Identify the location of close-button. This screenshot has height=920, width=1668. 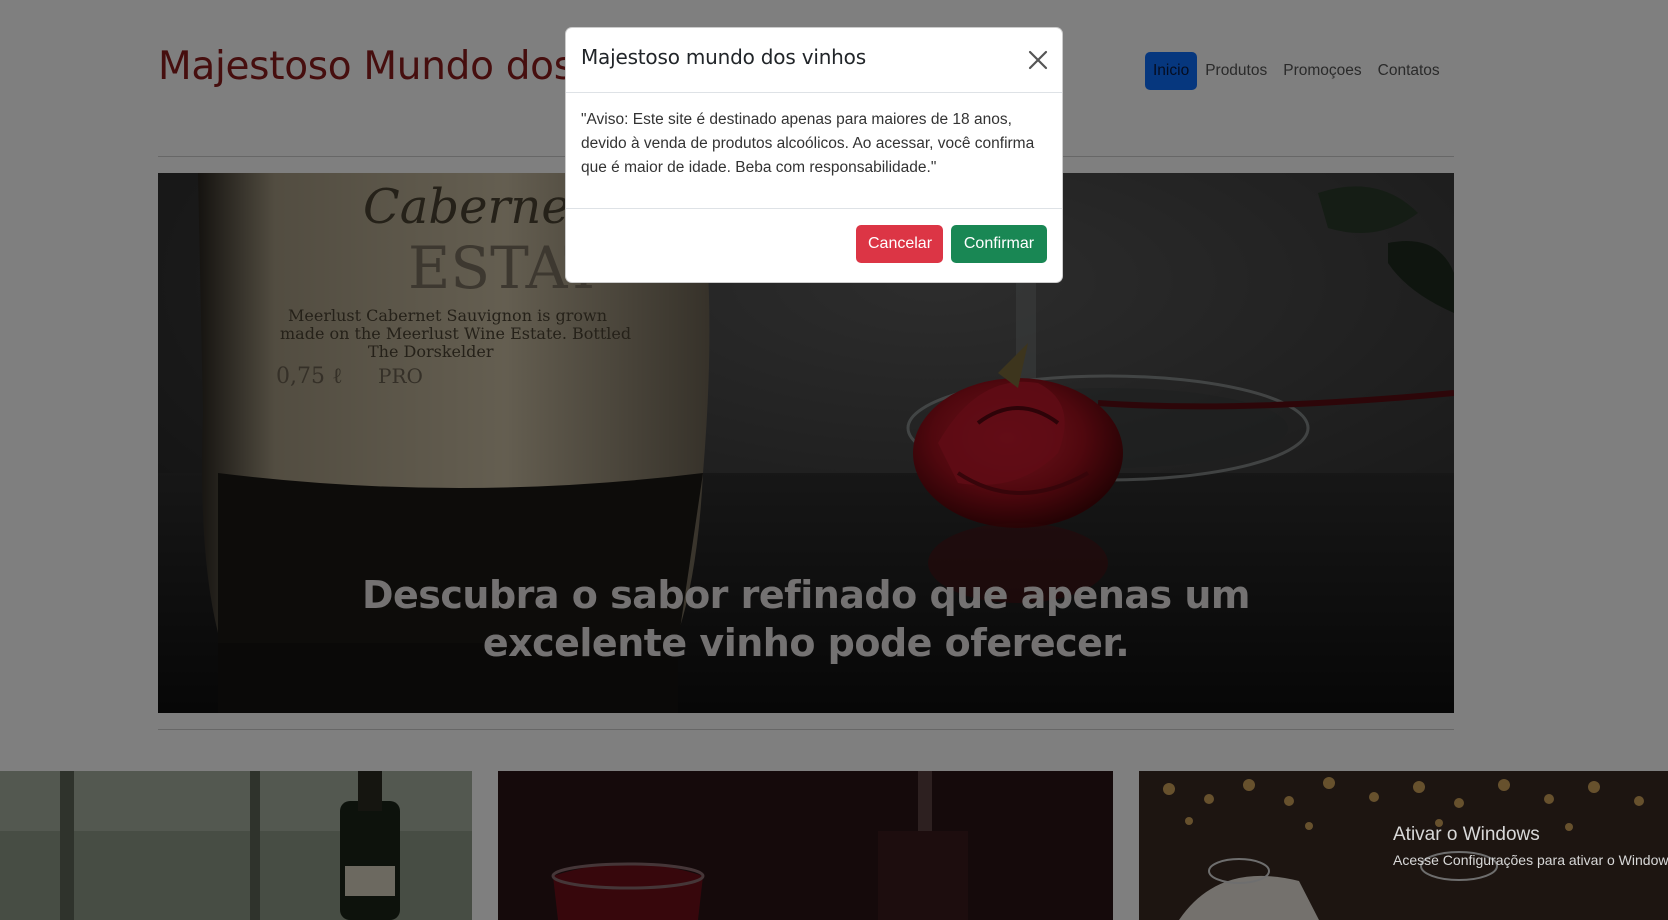
(1038, 60).